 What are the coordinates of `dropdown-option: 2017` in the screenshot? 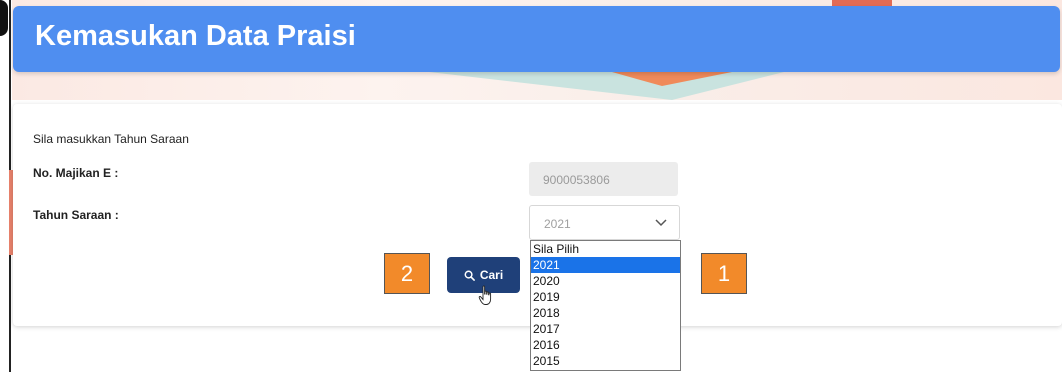 It's located at (605, 329).